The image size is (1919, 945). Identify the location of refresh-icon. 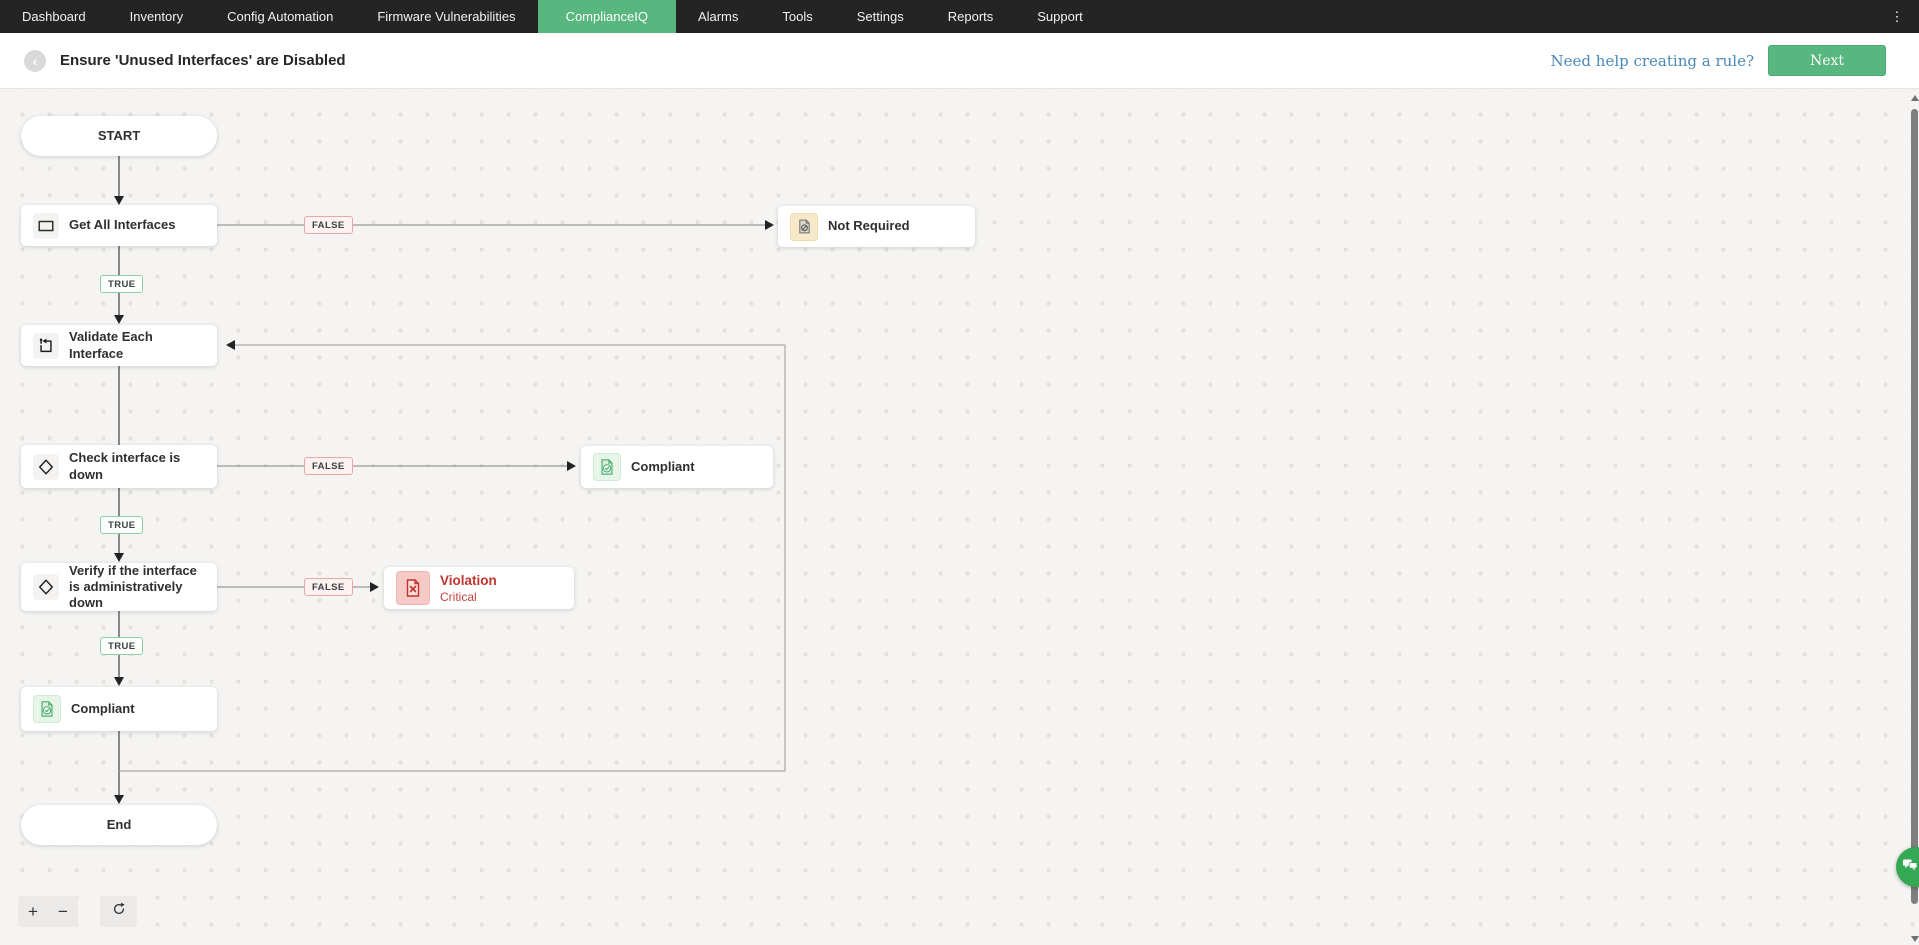
(119, 911).